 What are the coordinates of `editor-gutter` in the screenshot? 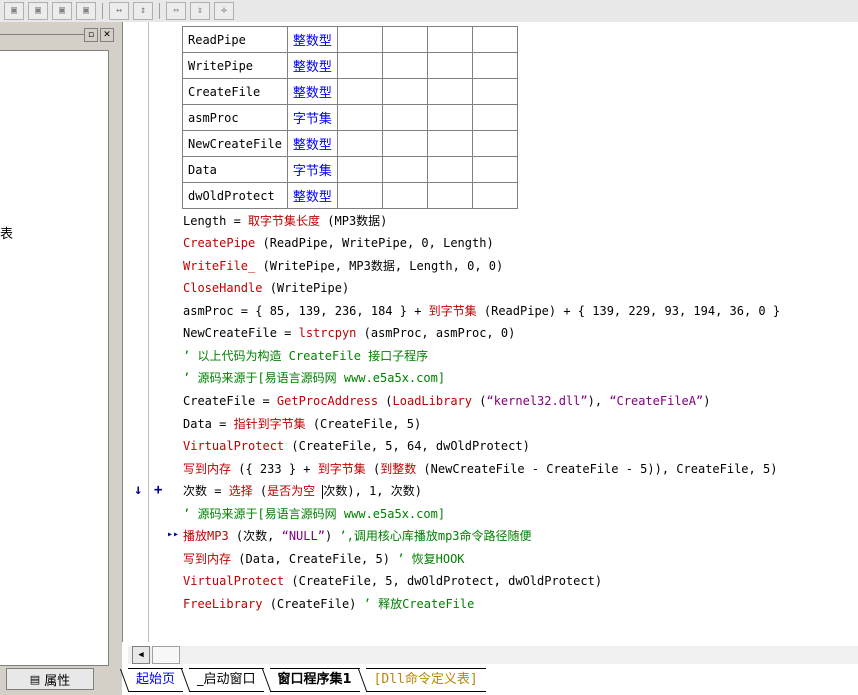 It's located at (136, 332).